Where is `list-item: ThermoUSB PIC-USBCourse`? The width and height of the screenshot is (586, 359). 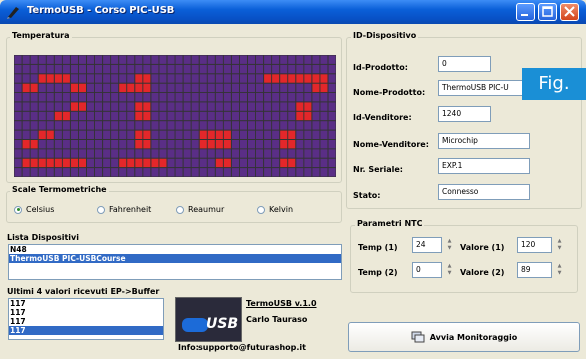 list-item: ThermoUSB PIC-USBCourse is located at coordinates (175, 258).